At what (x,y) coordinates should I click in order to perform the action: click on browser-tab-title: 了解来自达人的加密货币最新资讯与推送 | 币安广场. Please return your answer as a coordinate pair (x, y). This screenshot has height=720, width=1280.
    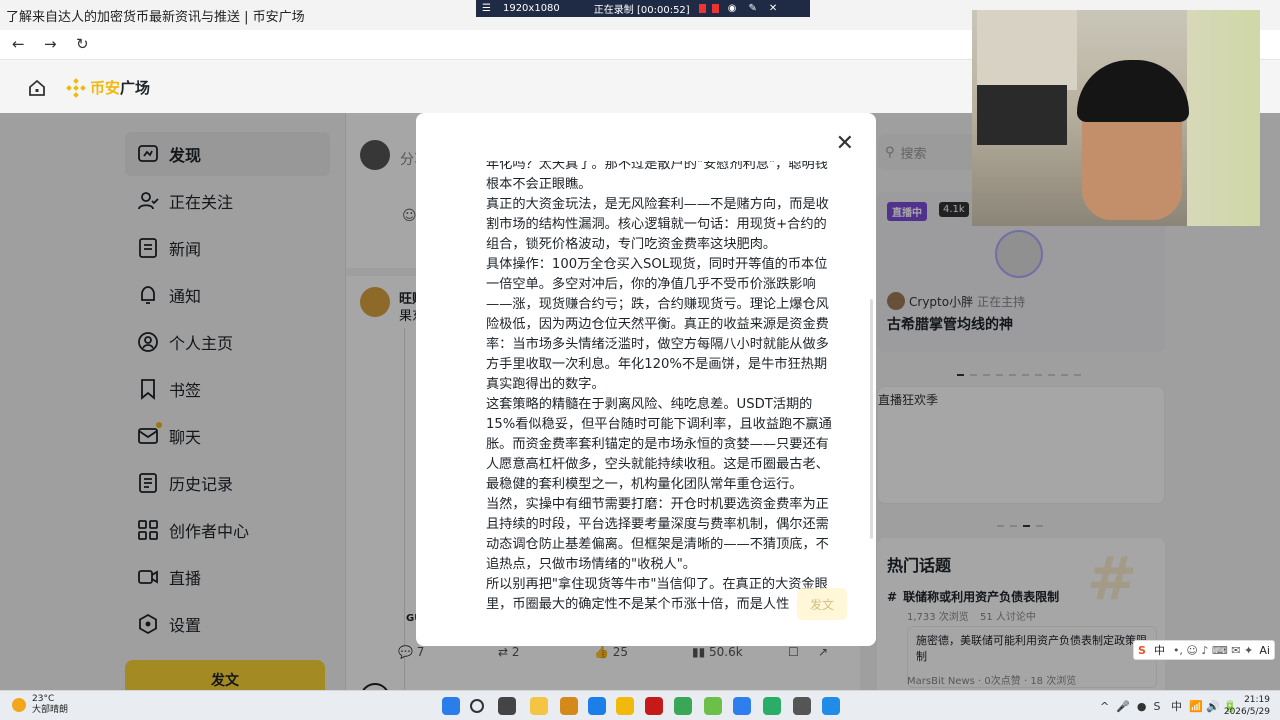
    Looking at the image, I should click on (155, 17).